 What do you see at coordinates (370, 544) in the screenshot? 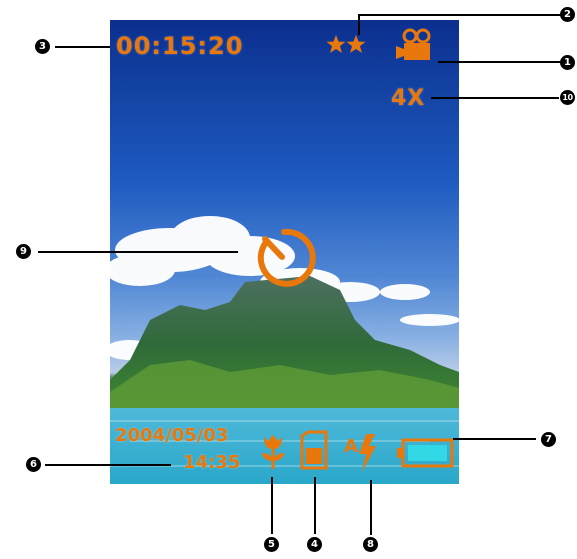
I see `callout-8: 8` at bounding box center [370, 544].